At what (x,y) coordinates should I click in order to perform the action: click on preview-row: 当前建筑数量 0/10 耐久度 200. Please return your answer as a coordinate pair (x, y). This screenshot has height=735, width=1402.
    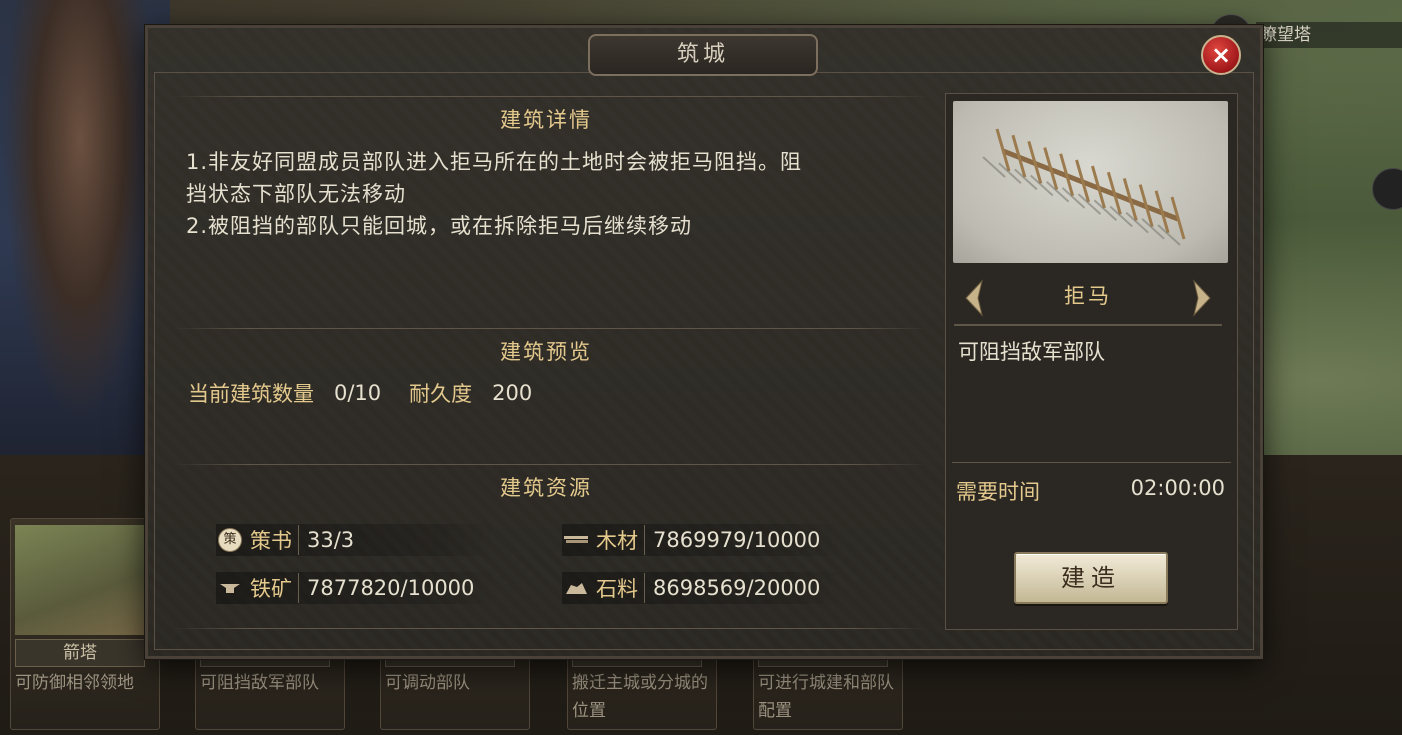
    Looking at the image, I should click on (360, 393).